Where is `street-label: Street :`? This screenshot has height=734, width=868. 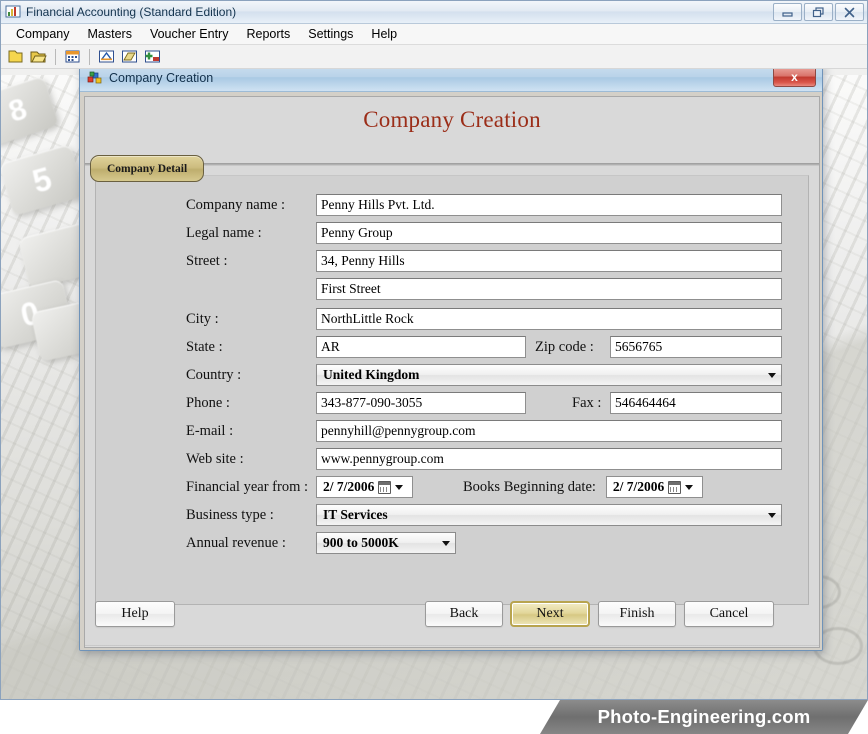 street-label: Street : is located at coordinates (207, 260).